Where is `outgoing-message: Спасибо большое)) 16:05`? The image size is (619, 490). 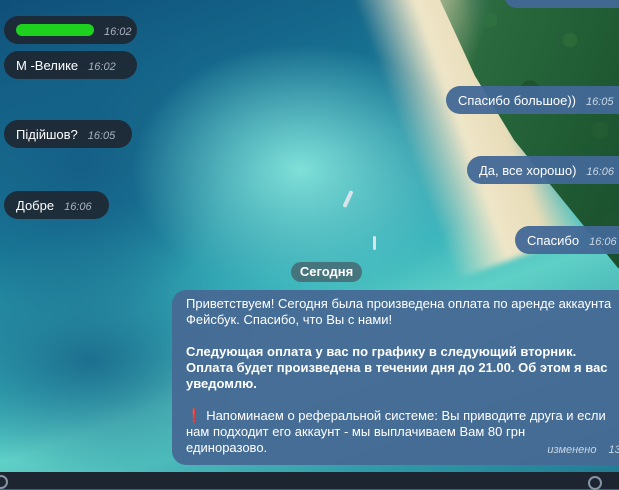 outgoing-message: Спасибо большое)) 16:05 is located at coordinates (532, 100).